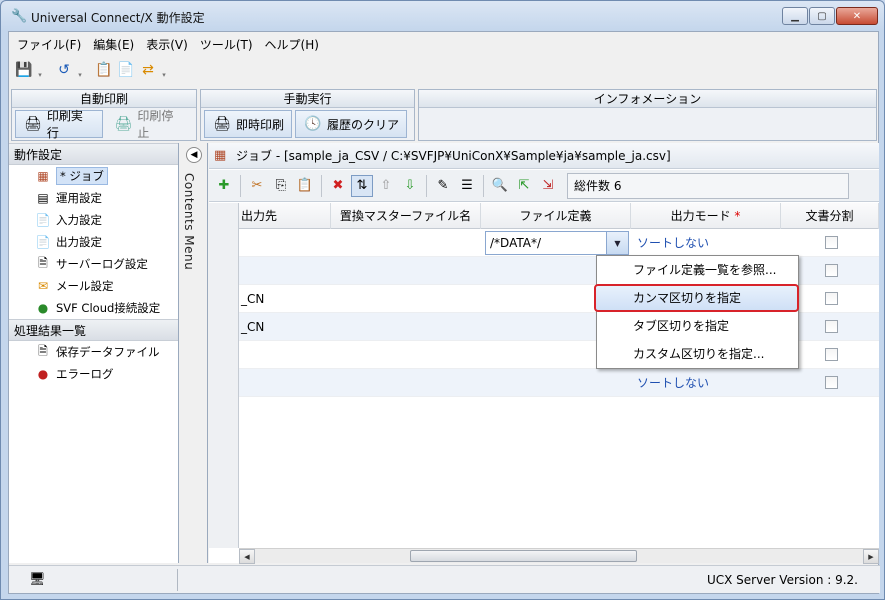  Describe the element at coordinates (79, 220) in the screenshot. I see `nav-item-input-label: 入力設定` at that location.